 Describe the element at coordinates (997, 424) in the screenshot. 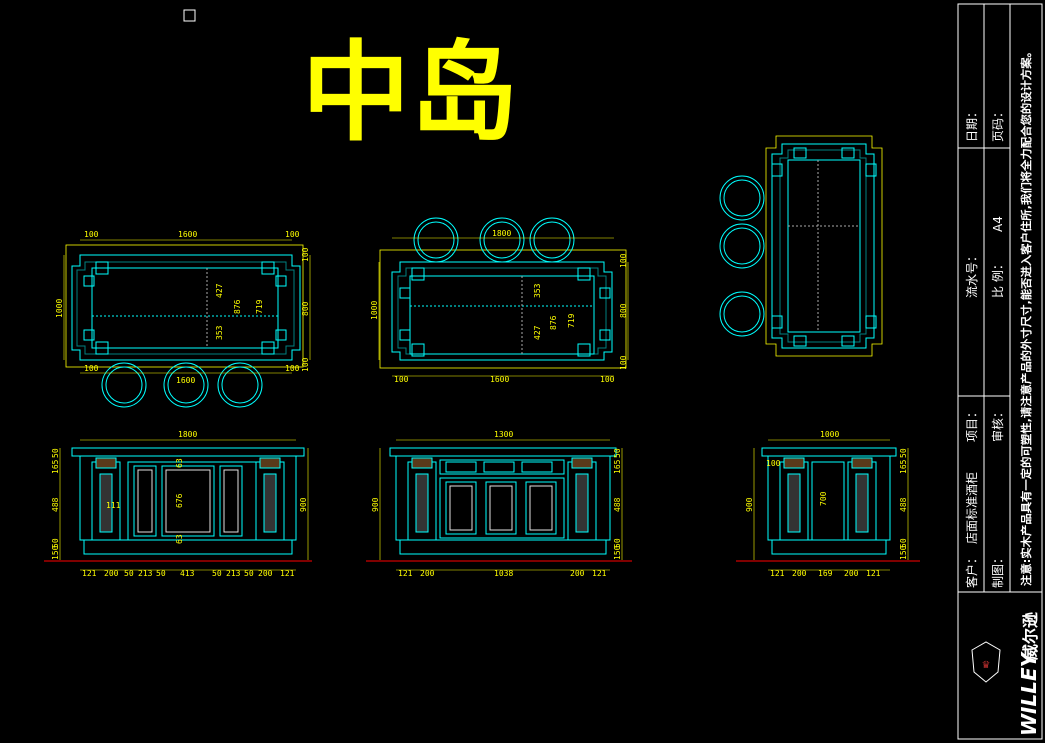

I see `reviewed-by-label: 审核：` at that location.